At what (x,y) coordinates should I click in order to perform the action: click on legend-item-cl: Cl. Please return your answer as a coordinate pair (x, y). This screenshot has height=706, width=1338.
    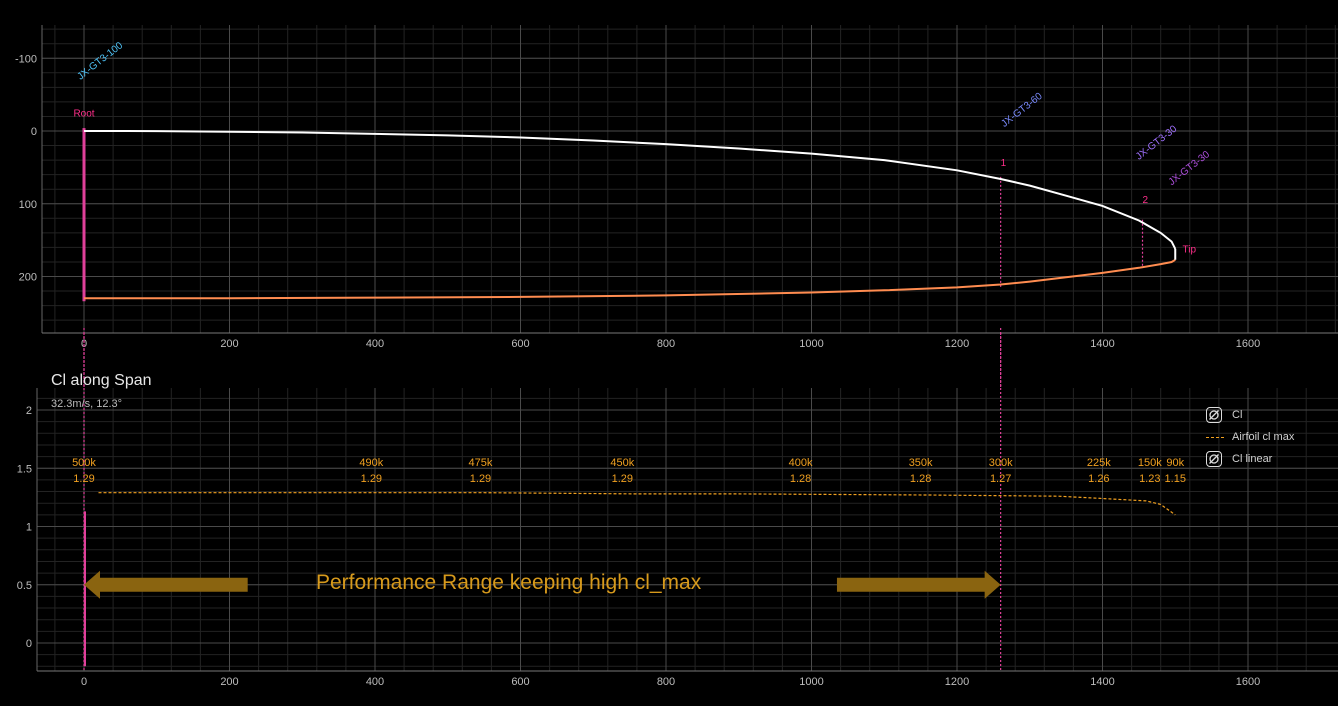
    Looking at the image, I should click on (1266, 415).